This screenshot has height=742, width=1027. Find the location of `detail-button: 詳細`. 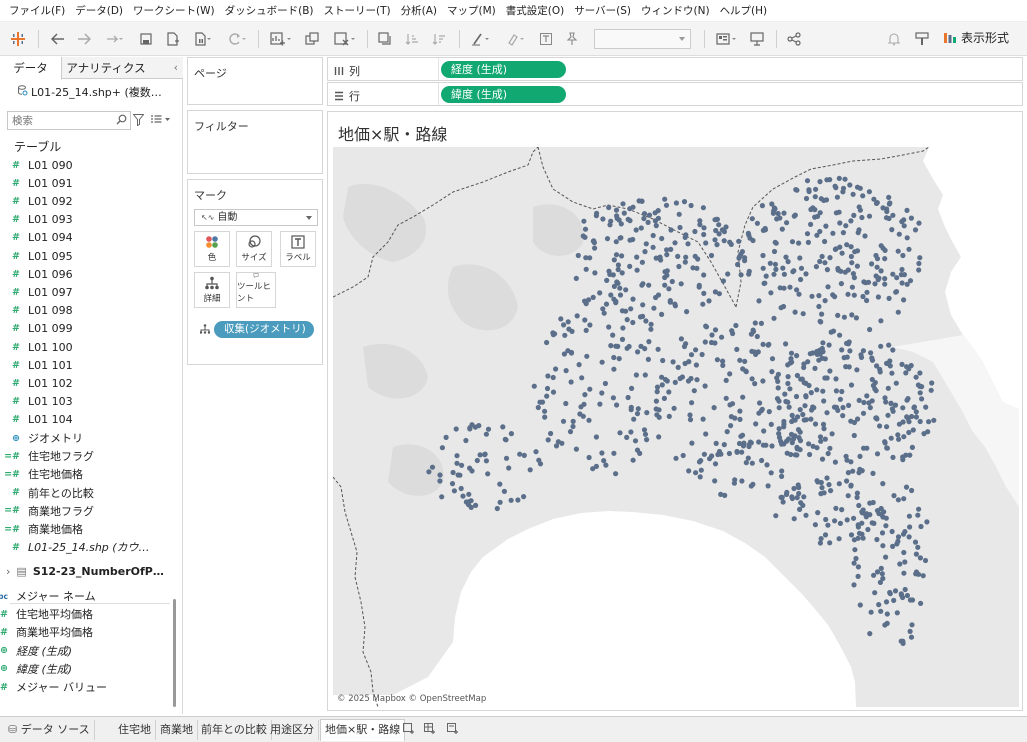

detail-button: 詳細 is located at coordinates (212, 290).